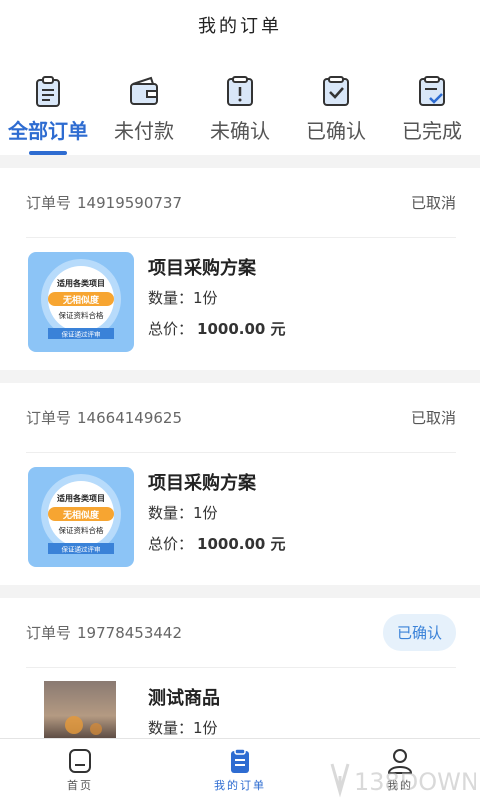  Describe the element at coordinates (144, 112) in the screenshot. I see `tab-unpaid: 未付款` at that location.